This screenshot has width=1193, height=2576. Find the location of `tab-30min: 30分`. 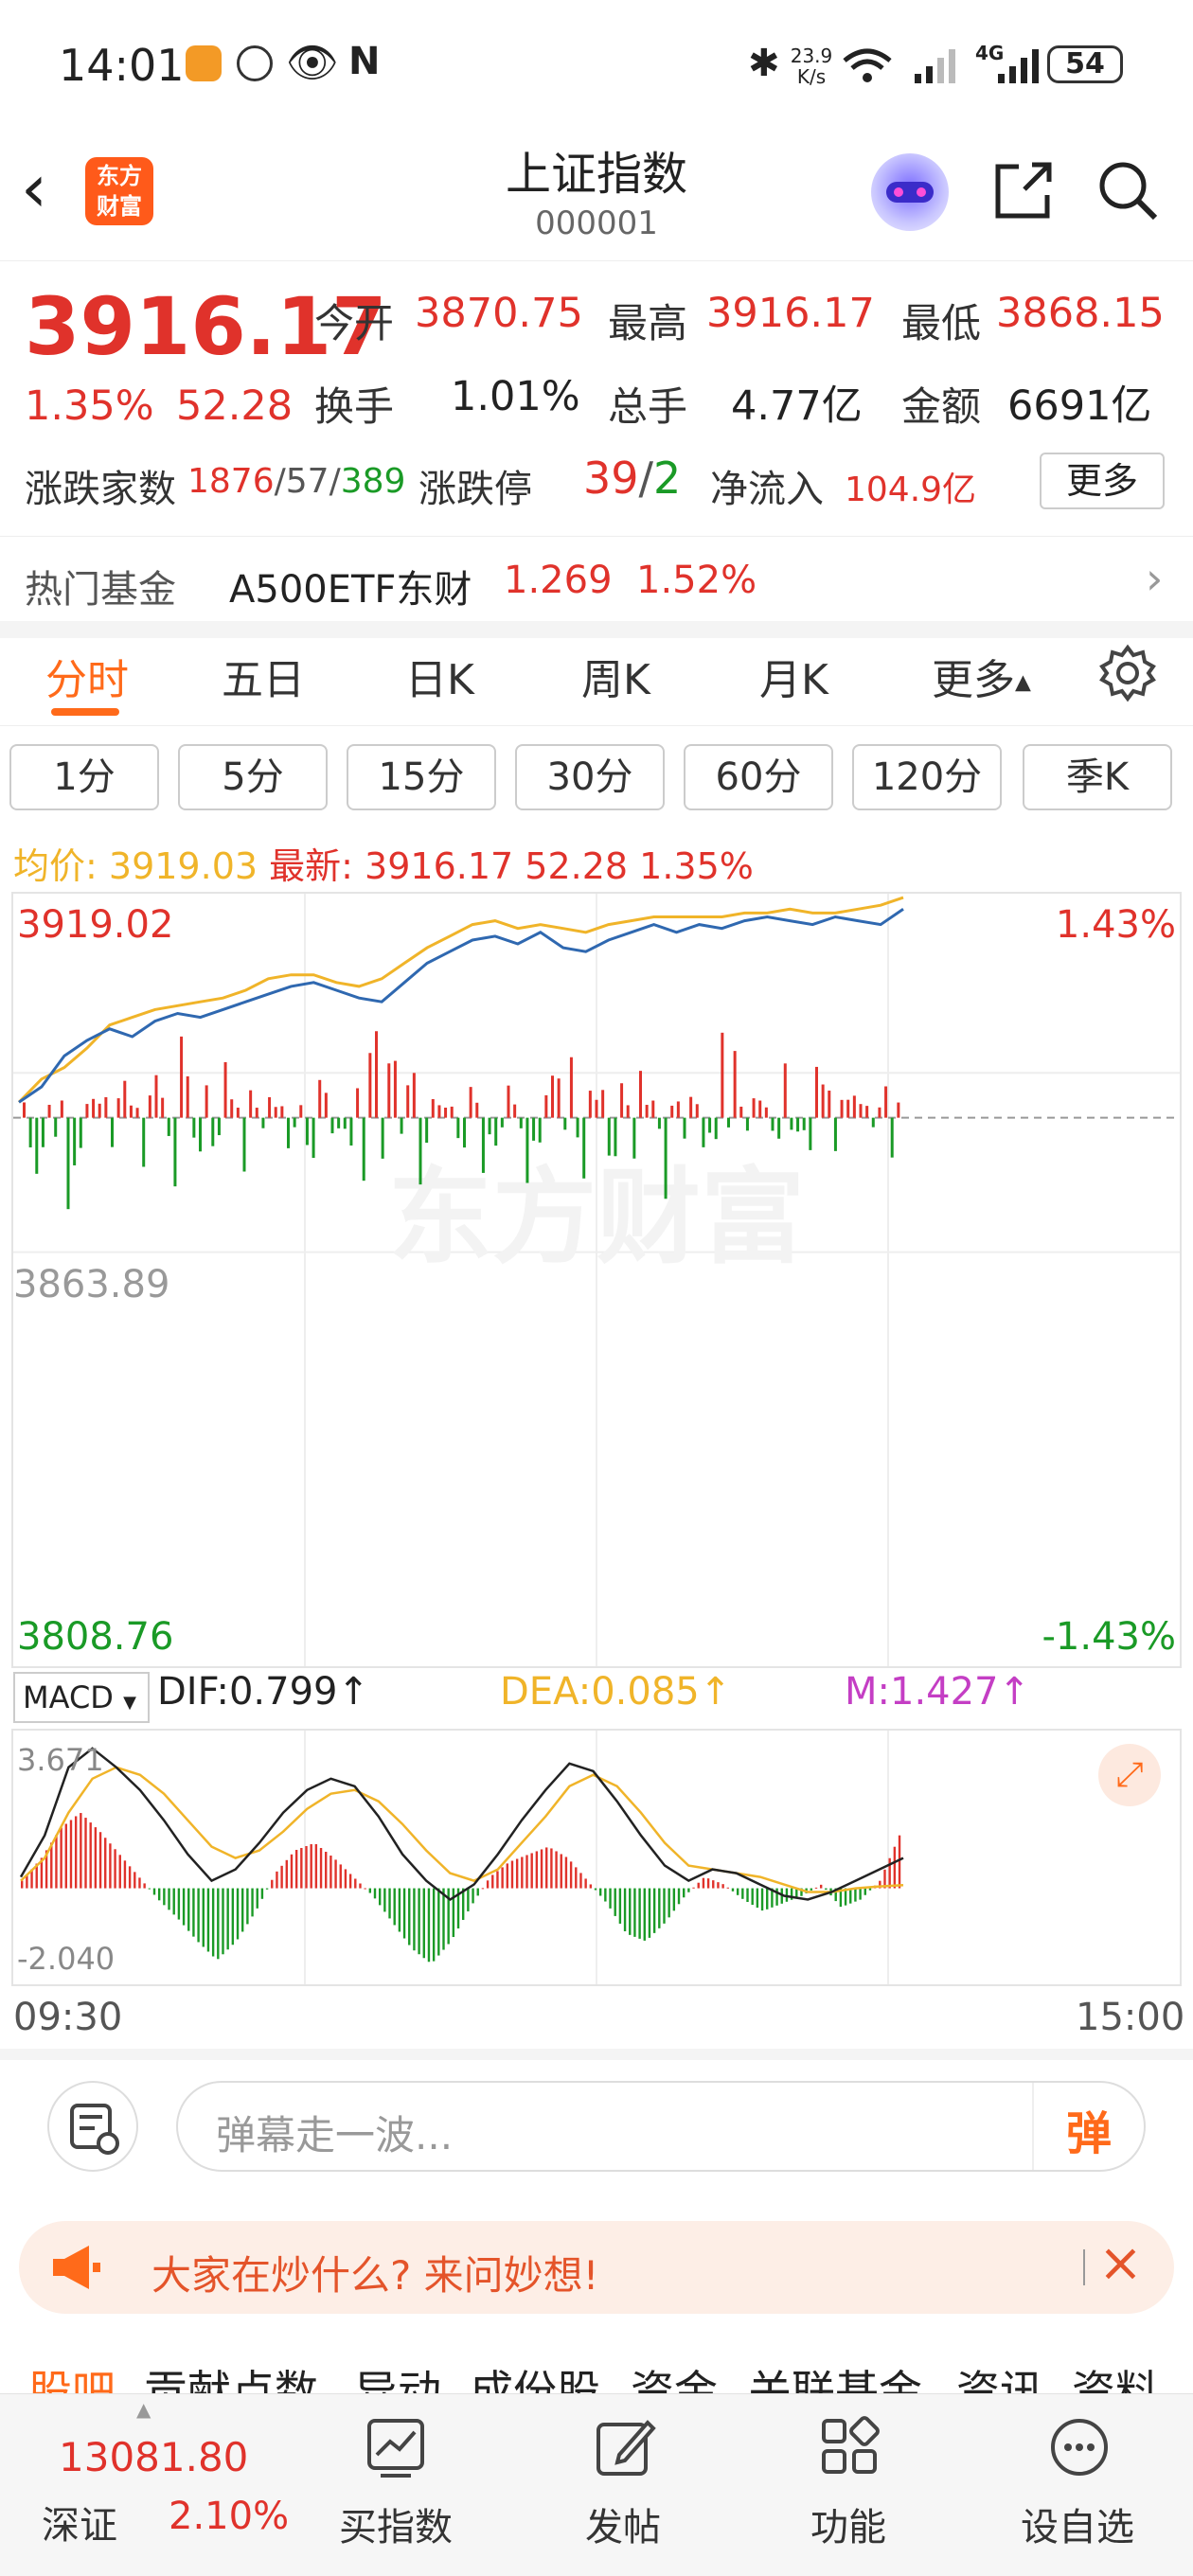

tab-30min: 30分 is located at coordinates (590, 777).